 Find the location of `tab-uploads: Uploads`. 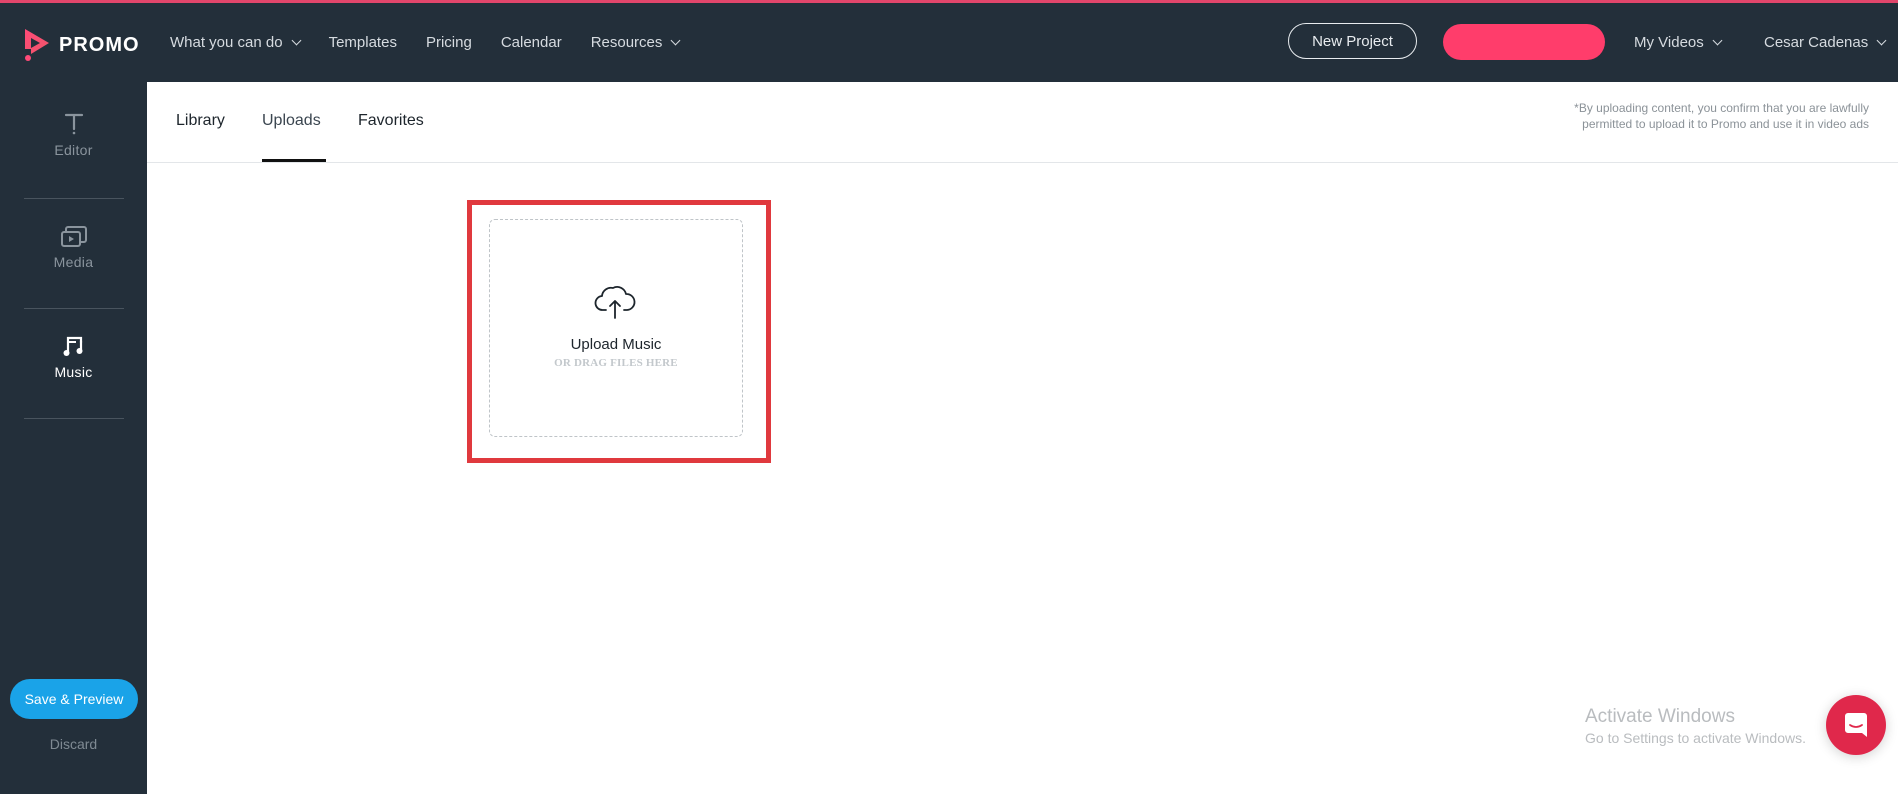

tab-uploads: Uploads is located at coordinates (291, 121).